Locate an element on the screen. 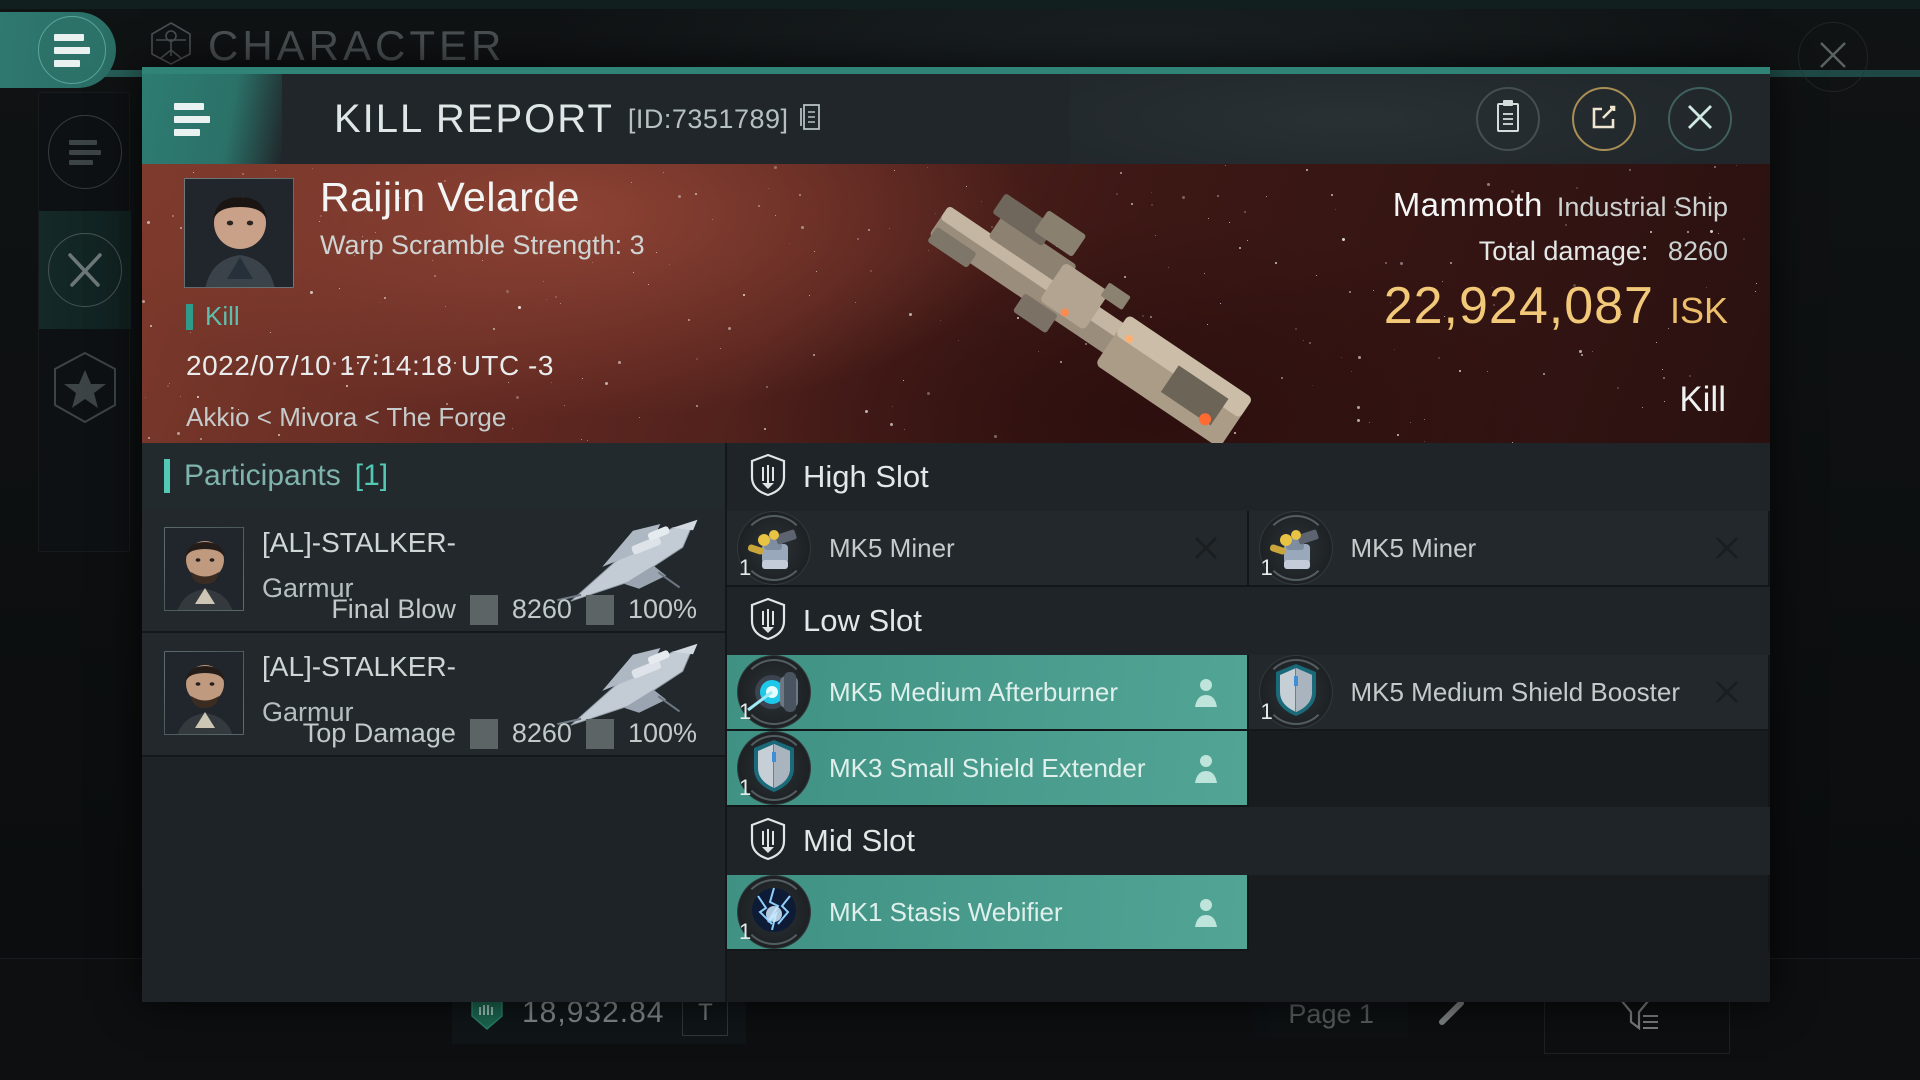 Image resolution: width=1920 pixels, height=1080 pixels. participant-row: [AL]-STALKER- Garmur Top Damage 8260 100% is located at coordinates (433, 695).